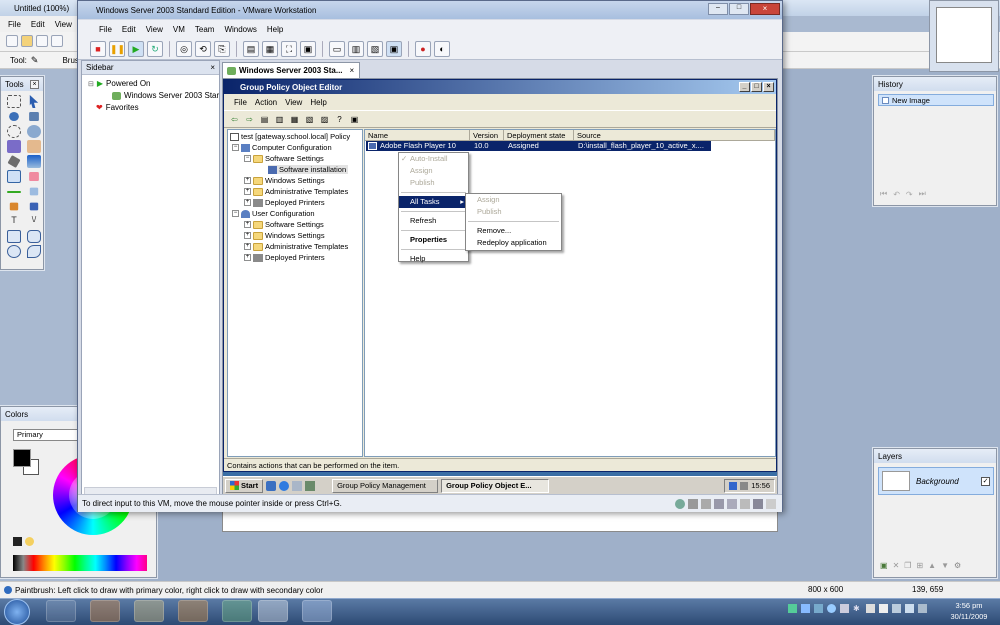  Describe the element at coordinates (857, 608) in the screenshot. I see `bluetooth-icon: ✱` at that location.